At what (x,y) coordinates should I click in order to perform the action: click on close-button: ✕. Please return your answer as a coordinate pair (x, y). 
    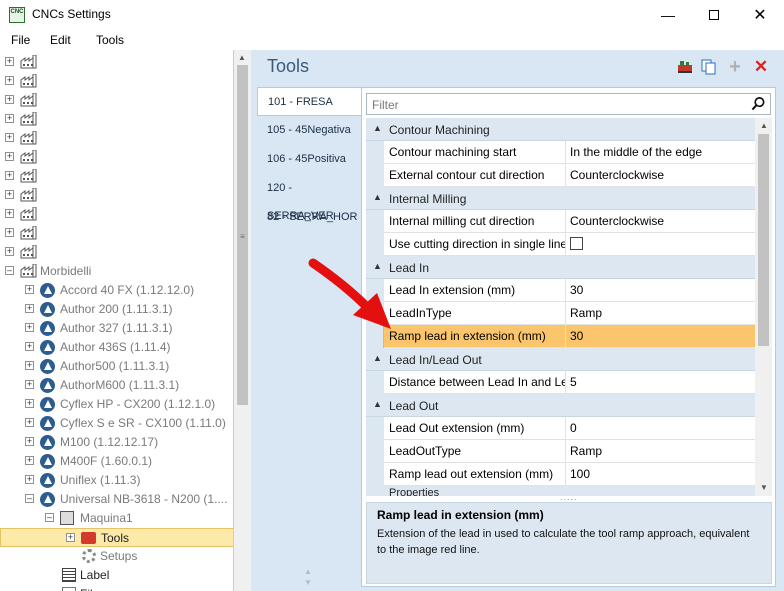
    Looking at the image, I should click on (760, 15).